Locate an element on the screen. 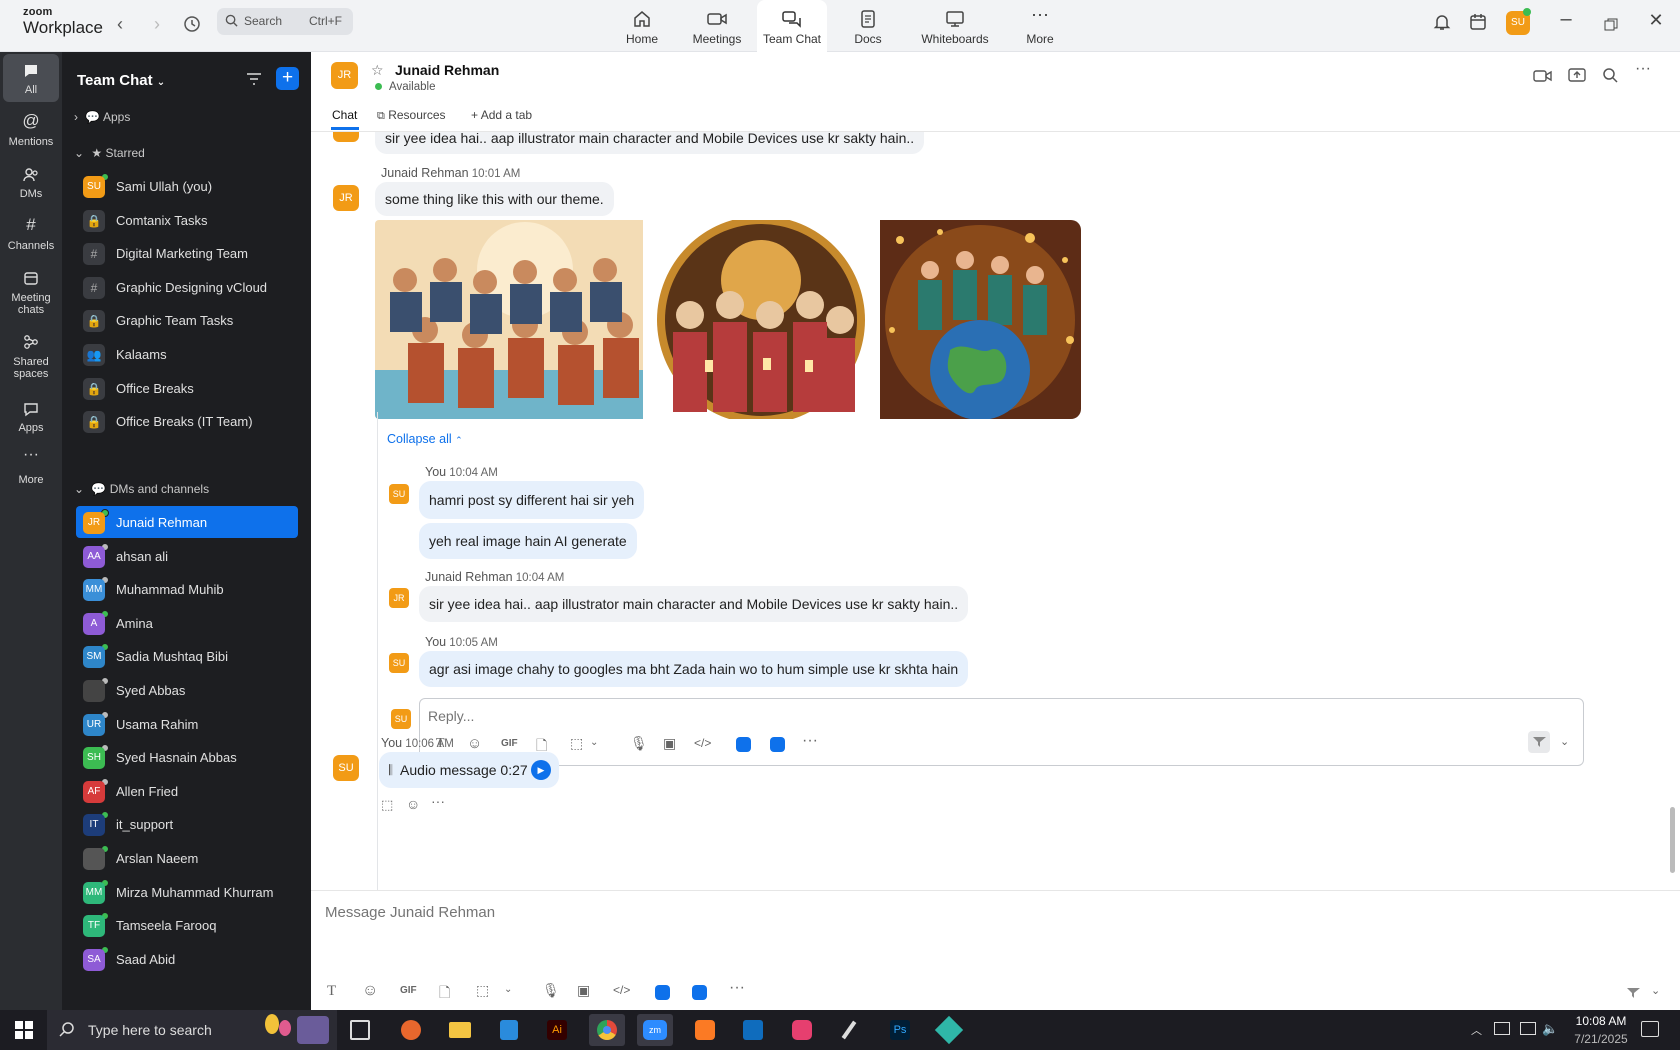  more-options-icon: ··· is located at coordinates (1643, 69).